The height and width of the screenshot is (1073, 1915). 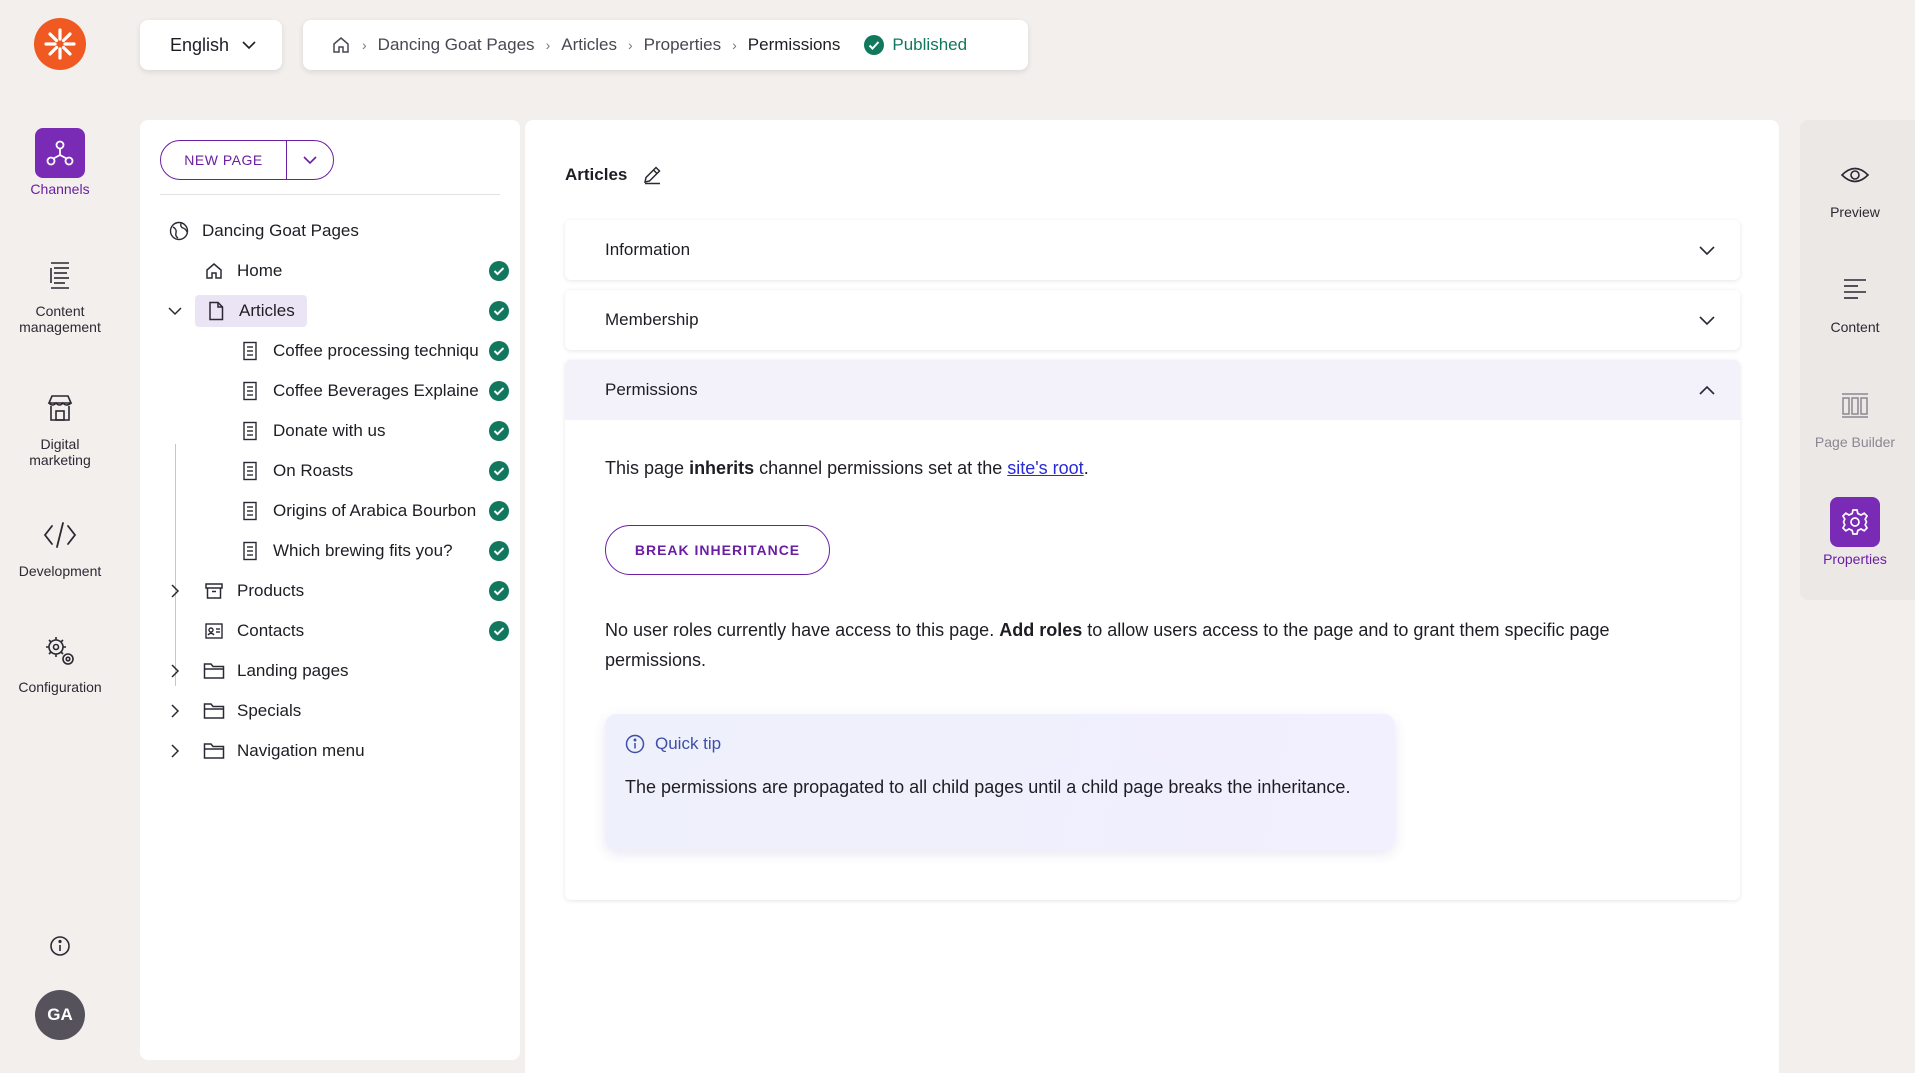 What do you see at coordinates (179, 231) in the screenshot?
I see `globe-icon` at bounding box center [179, 231].